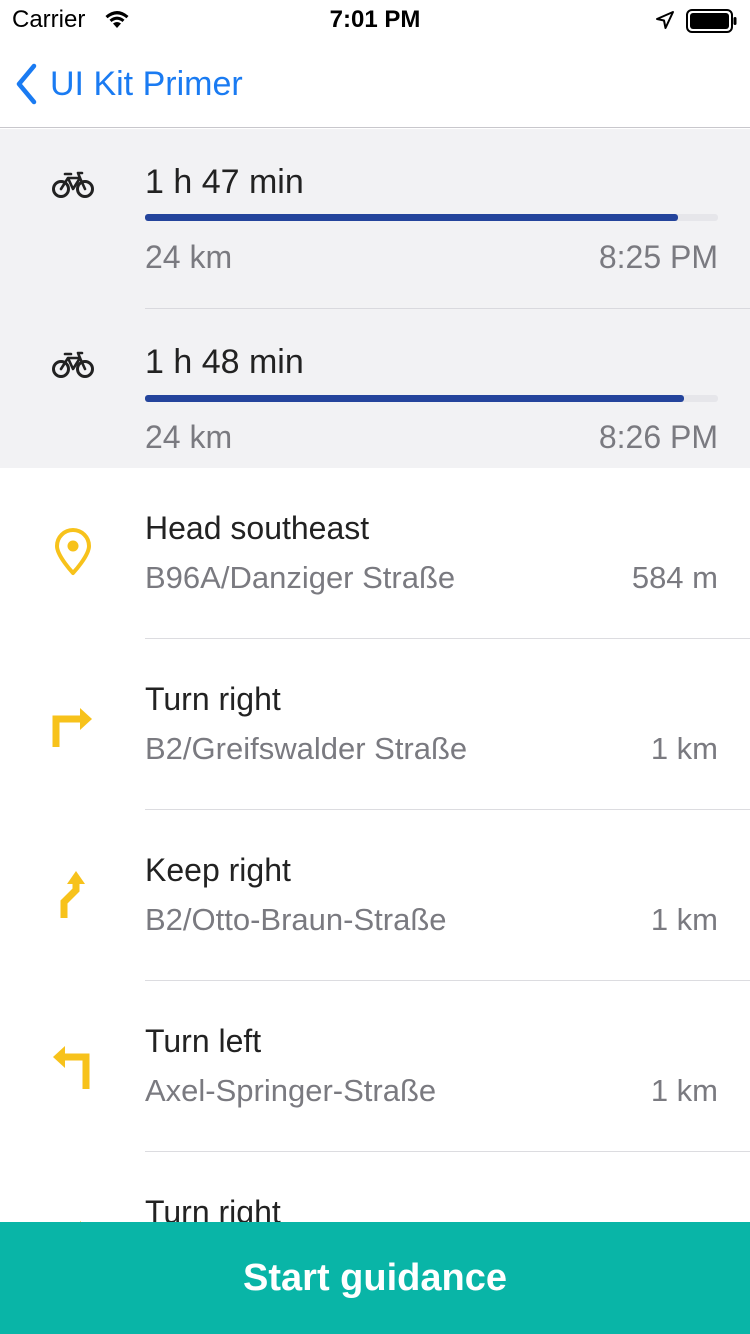  I want to click on route-duration: 1 h 47 min, so click(224, 182).